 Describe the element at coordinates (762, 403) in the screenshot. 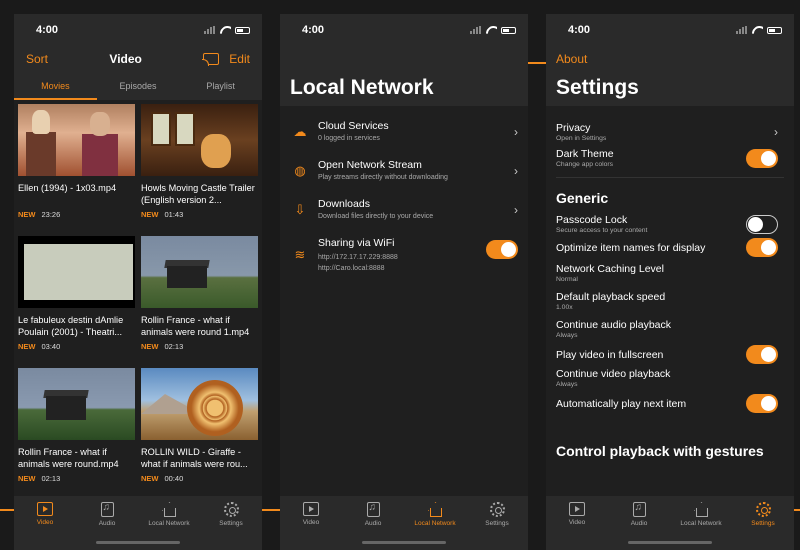

I see `autoplay-toggle` at that location.